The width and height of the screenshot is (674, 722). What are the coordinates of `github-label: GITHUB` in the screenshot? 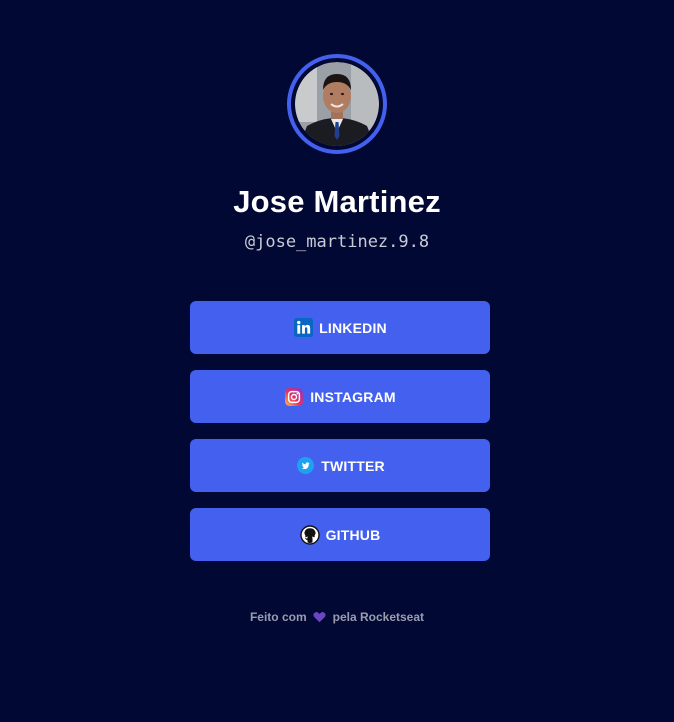 It's located at (353, 534).